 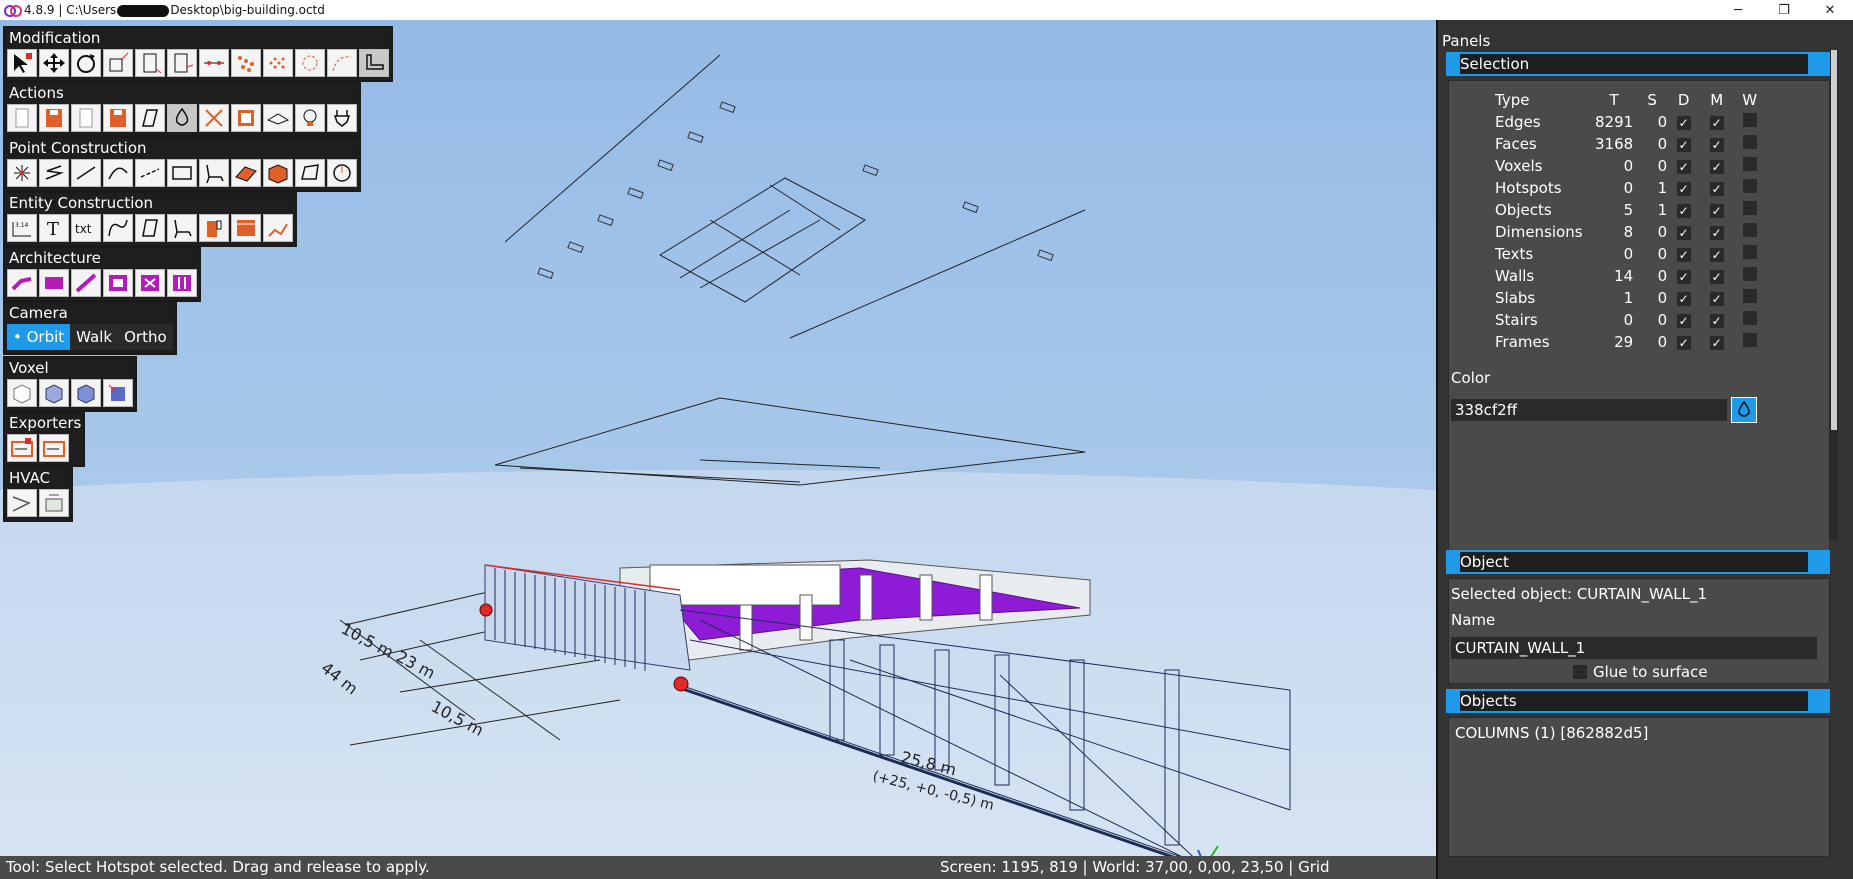 What do you see at coordinates (182, 283) in the screenshot?
I see `frame-tool` at bounding box center [182, 283].